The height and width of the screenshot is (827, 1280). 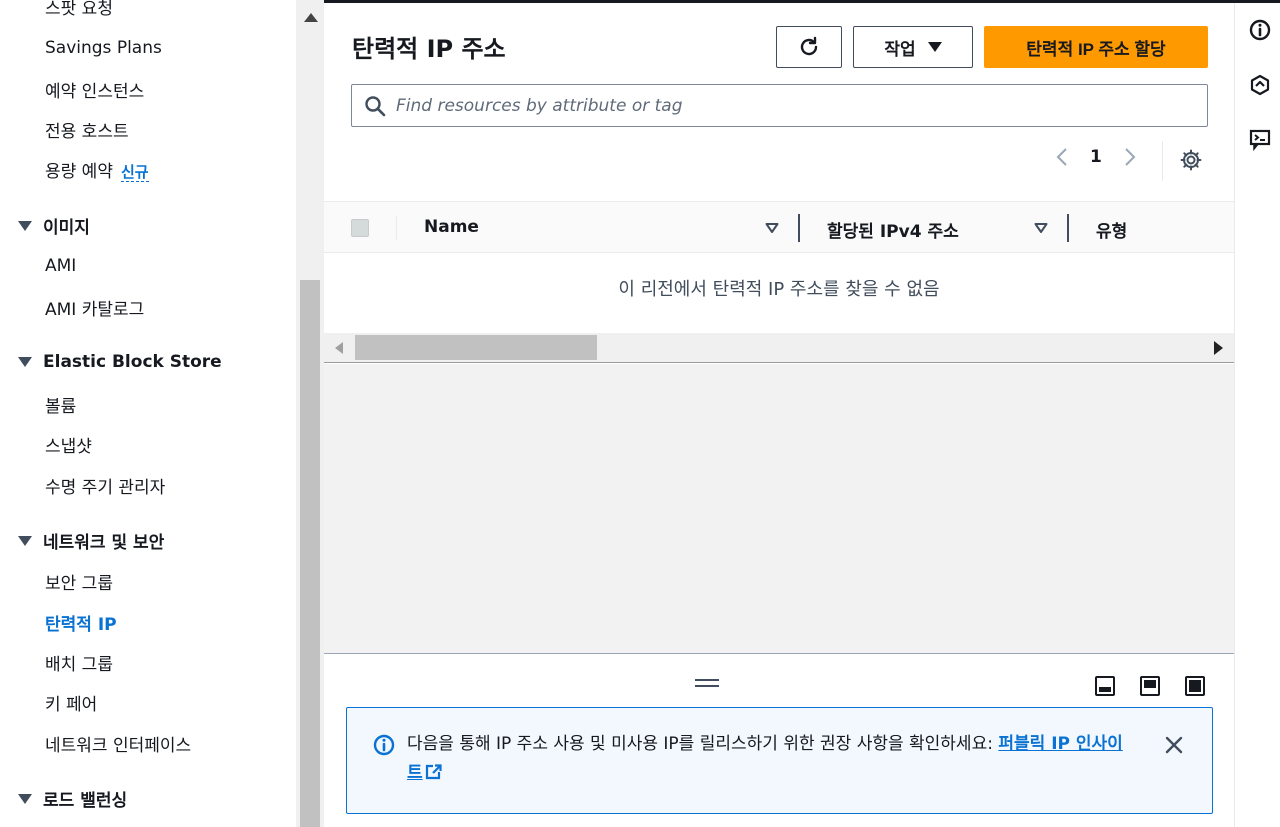 I want to click on select-all-checkbox, so click(x=360, y=228).